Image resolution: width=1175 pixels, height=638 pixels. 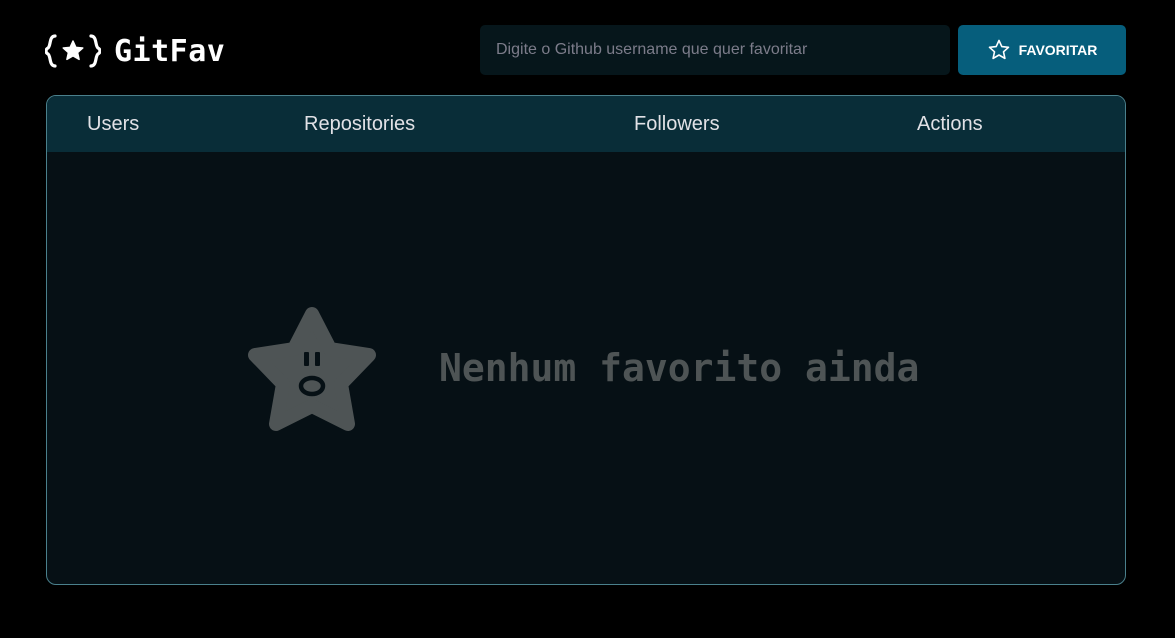 I want to click on favorite-button: FAVORITAR, so click(x=1042, y=50).